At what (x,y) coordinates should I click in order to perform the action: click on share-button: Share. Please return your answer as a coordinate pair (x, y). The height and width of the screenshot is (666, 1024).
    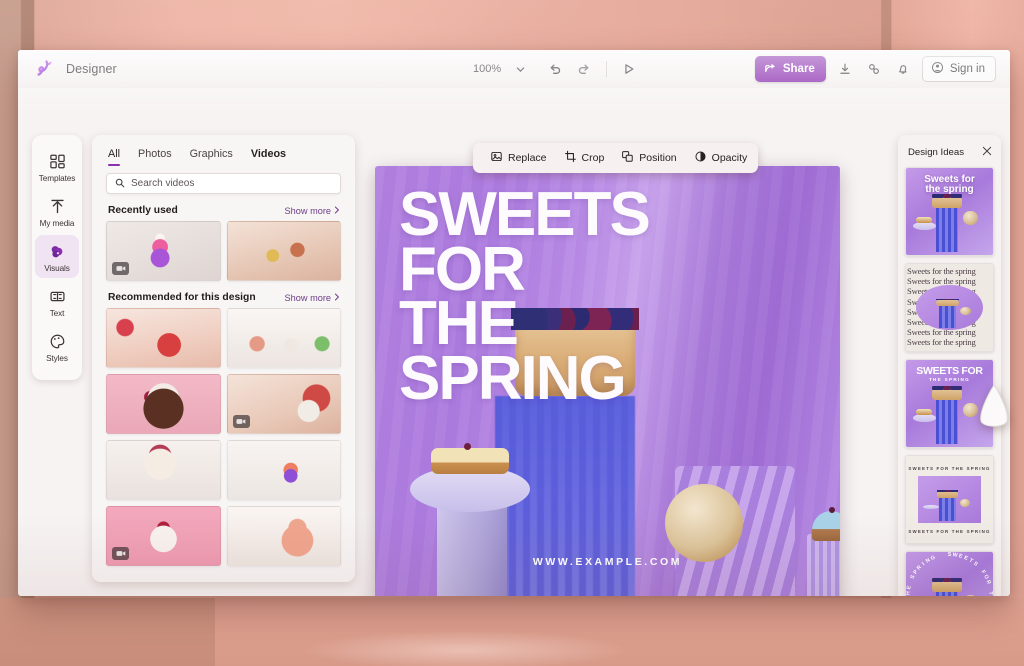
    Looking at the image, I should click on (790, 69).